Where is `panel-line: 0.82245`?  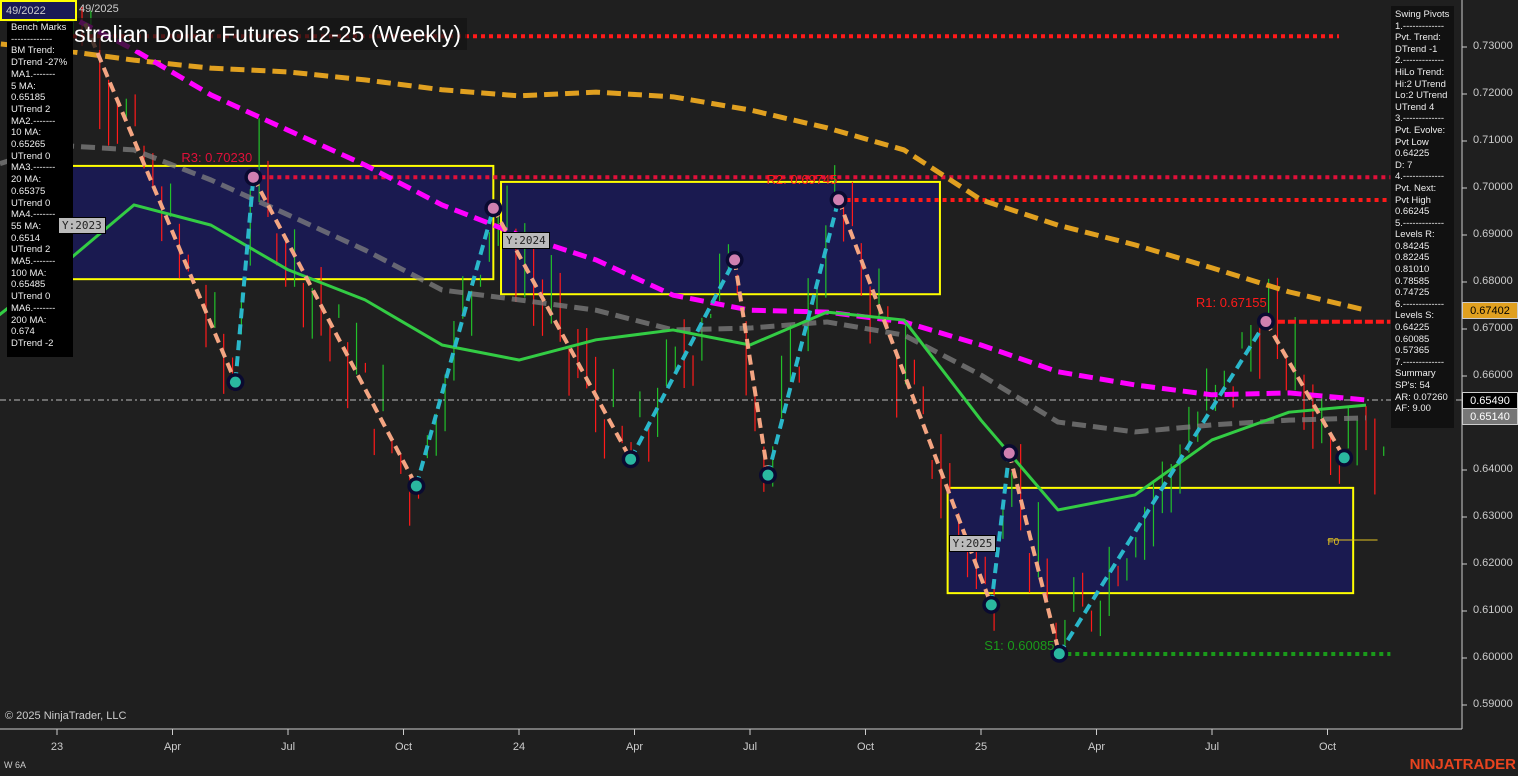 panel-line: 0.82245 is located at coordinates (1412, 258).